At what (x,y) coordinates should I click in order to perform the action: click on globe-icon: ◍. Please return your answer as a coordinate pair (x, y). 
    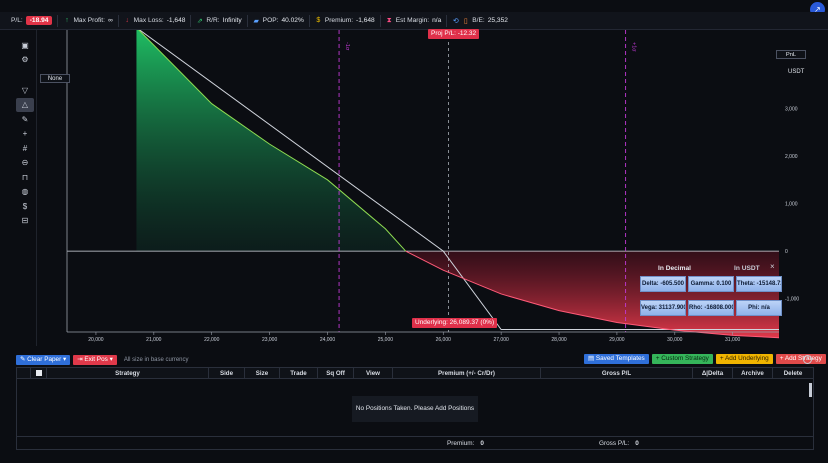
    Looking at the image, I should click on (25, 192).